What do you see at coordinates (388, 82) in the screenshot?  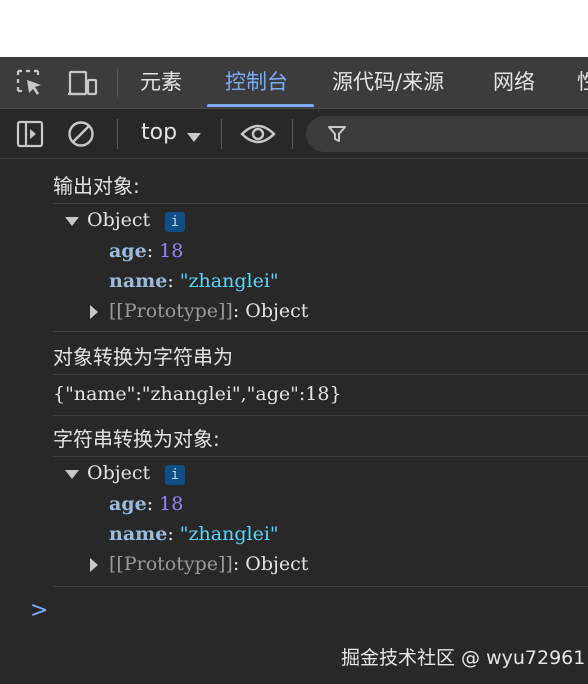 I see `tab-sources: 源代码/来源` at bounding box center [388, 82].